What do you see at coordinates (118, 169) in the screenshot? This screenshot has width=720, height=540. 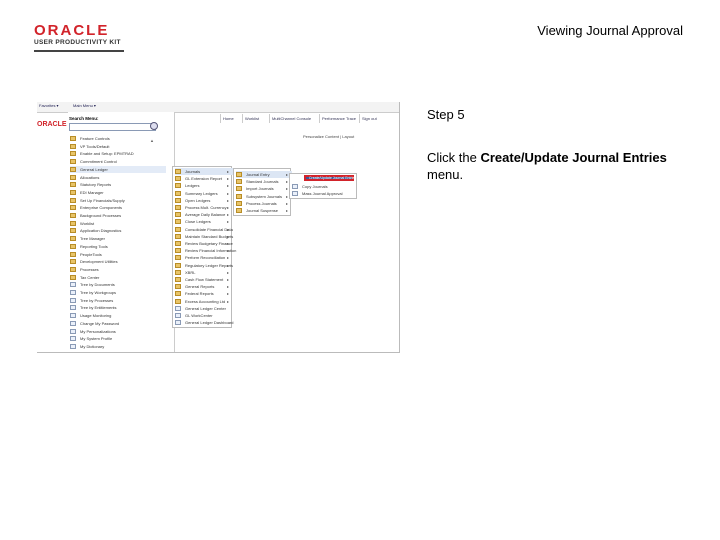 I see `menu-item-general-ledger: General Ledger` at bounding box center [118, 169].